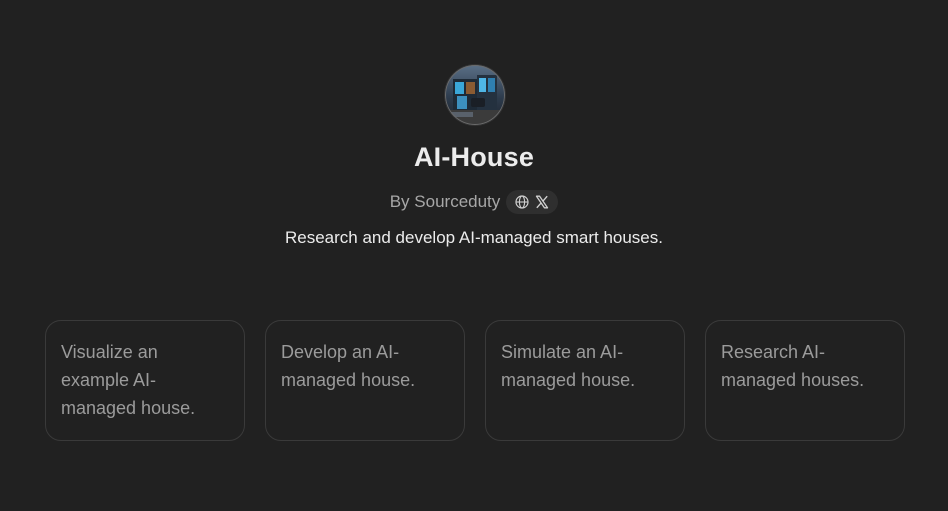 The image size is (948, 511). What do you see at coordinates (532, 202) in the screenshot?
I see `social-links` at bounding box center [532, 202].